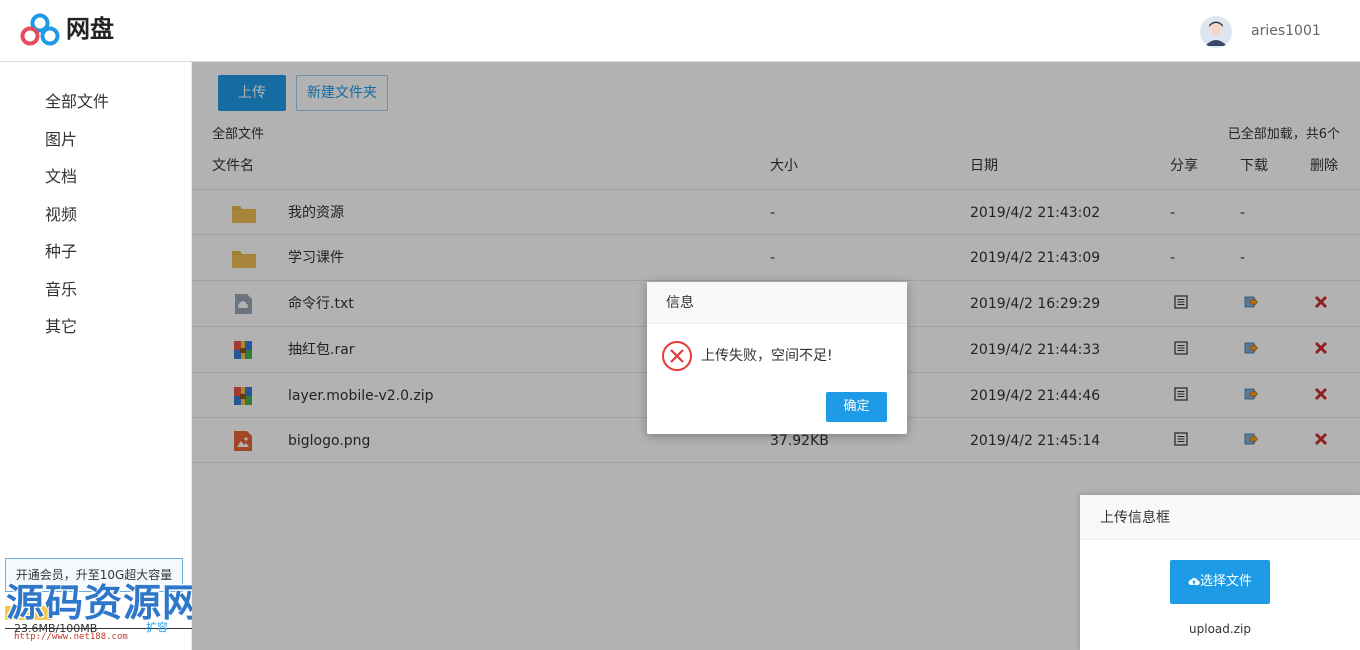 This screenshot has width=1360, height=650. Describe the element at coordinates (61, 327) in the screenshot. I see `sidebar-item-other: 其它` at that location.